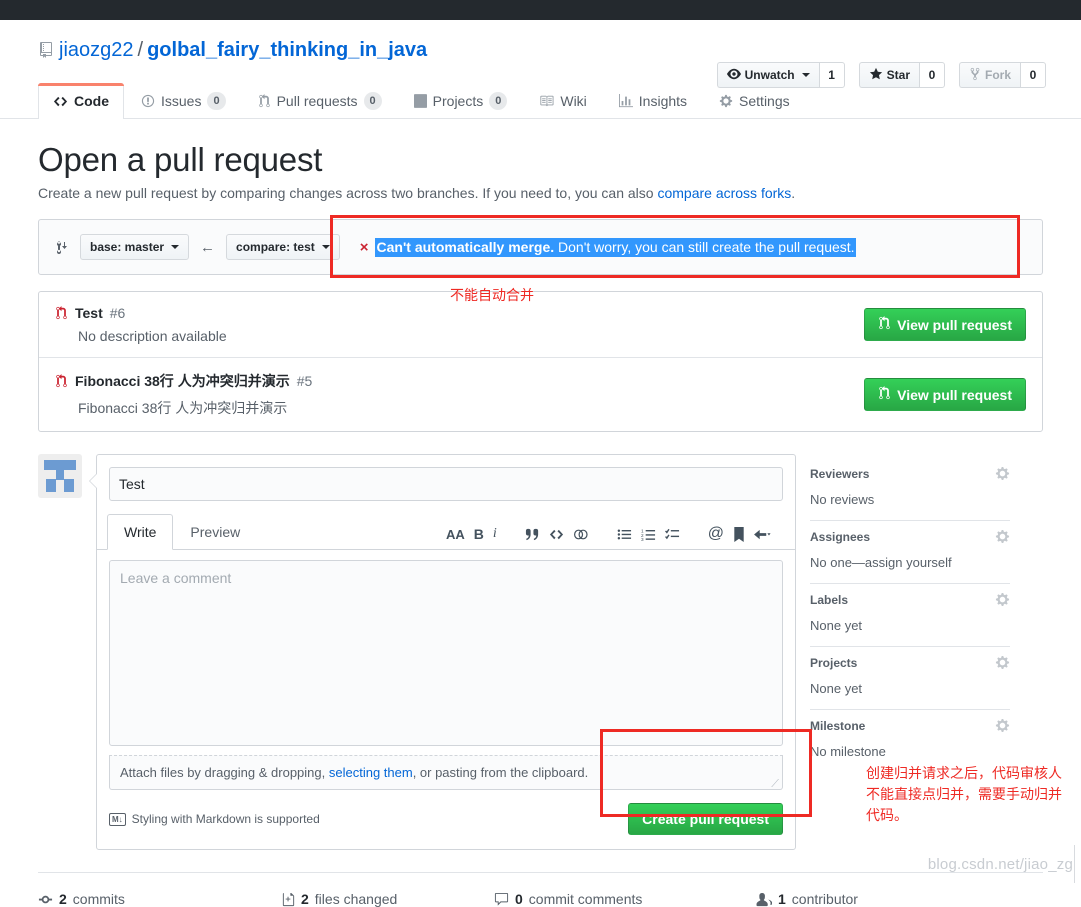 The image size is (1081, 907). What do you see at coordinates (964, 795) in the screenshot?
I see `annotation-create-pr-note: 创建归并请求之后，代码审核人 不能直接点归并，需要手动归并 代码。` at bounding box center [964, 795].